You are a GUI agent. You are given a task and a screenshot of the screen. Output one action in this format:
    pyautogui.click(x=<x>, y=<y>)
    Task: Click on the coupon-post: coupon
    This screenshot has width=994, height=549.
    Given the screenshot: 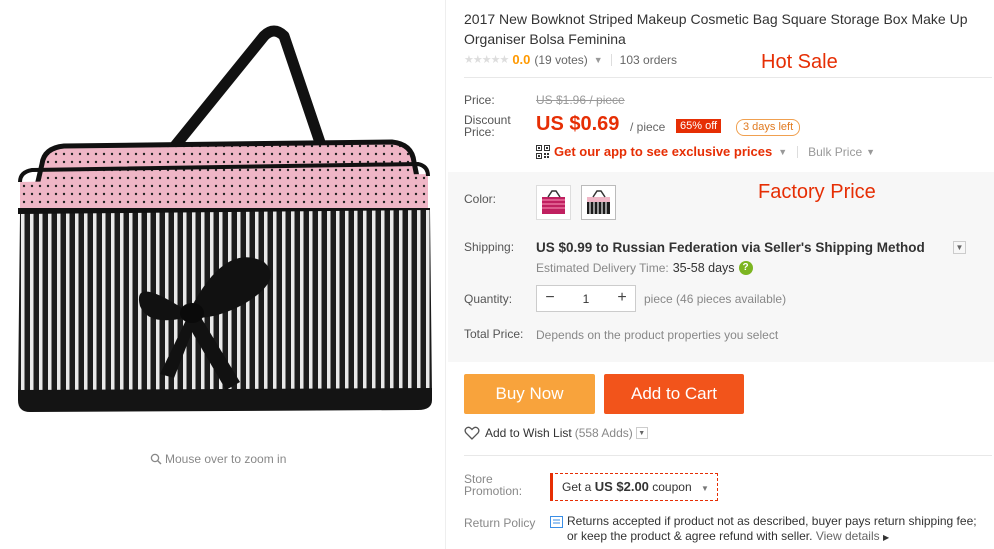 What is the action you would take?
    pyautogui.click(x=672, y=487)
    